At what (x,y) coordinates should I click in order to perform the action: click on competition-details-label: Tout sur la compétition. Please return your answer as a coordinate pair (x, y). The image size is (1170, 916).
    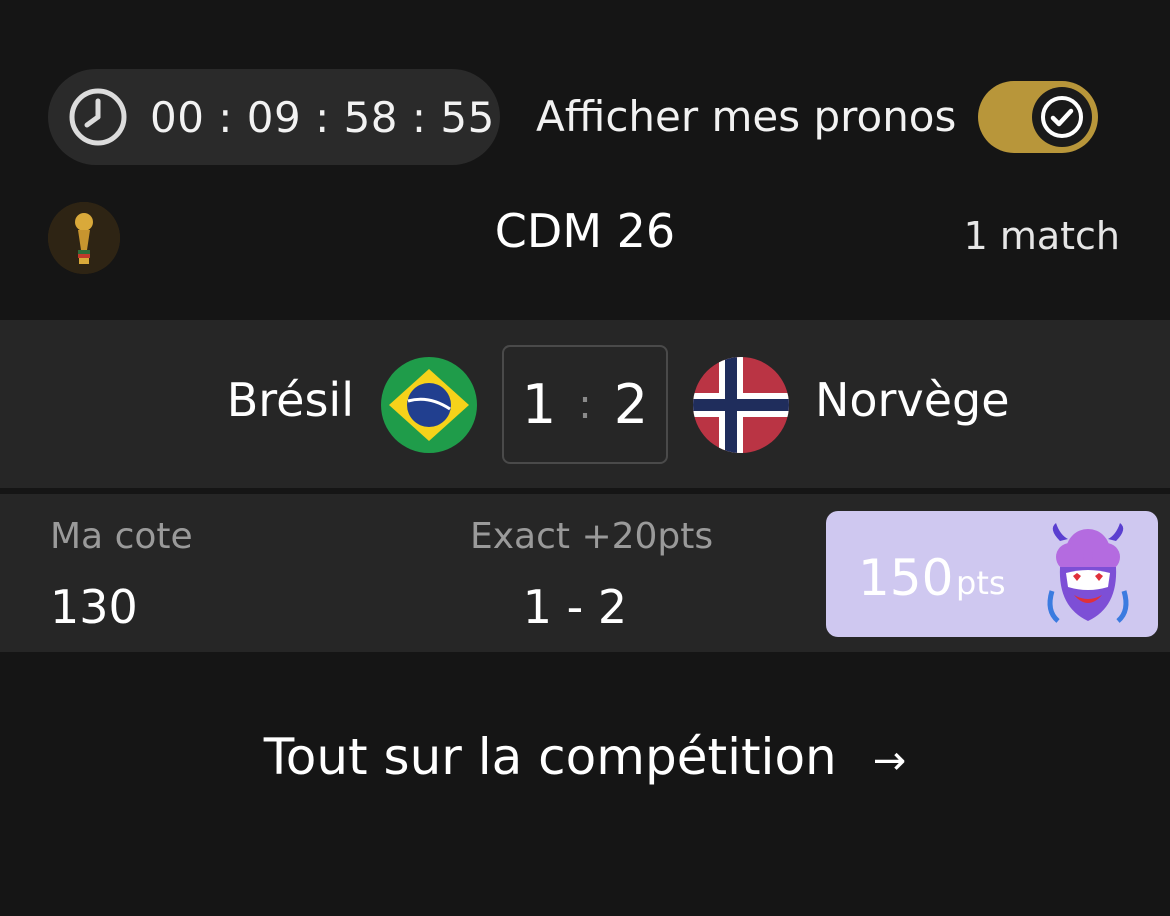
    Looking at the image, I should click on (550, 757).